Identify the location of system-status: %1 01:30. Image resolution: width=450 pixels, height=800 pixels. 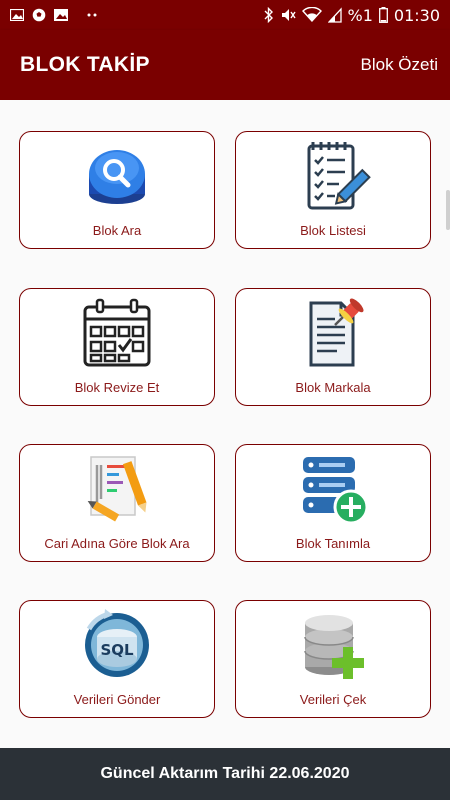
(352, 15).